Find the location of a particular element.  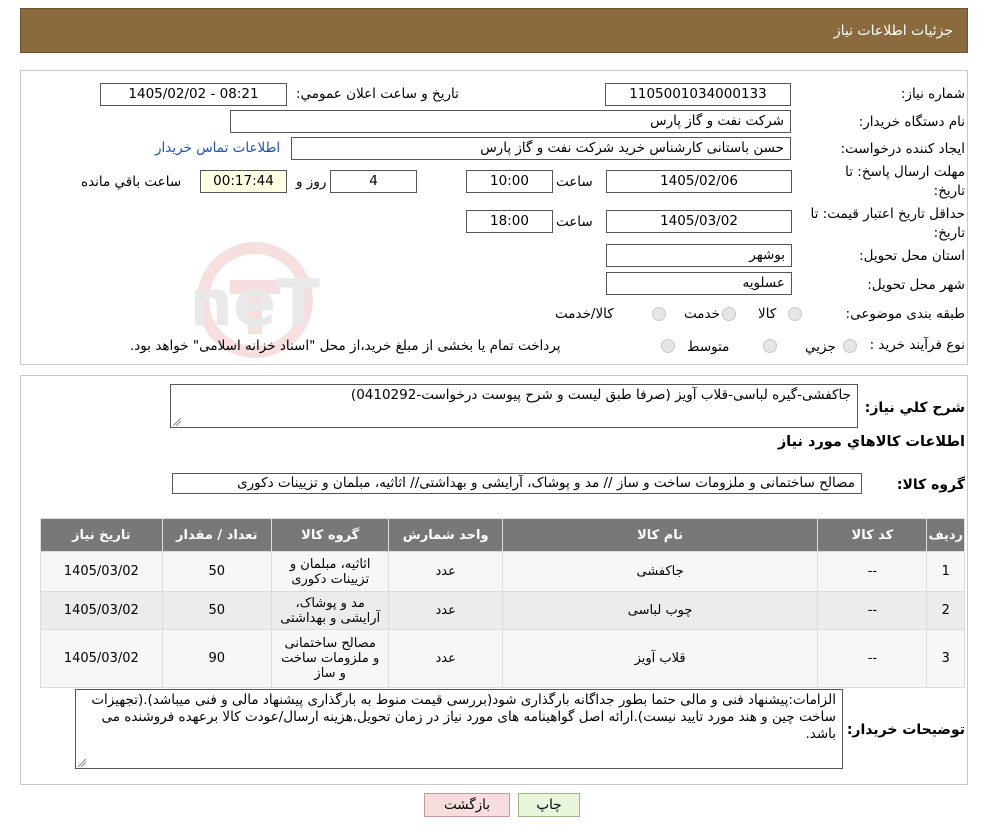

validity-label-2: تاریخ: is located at coordinates (949, 233).